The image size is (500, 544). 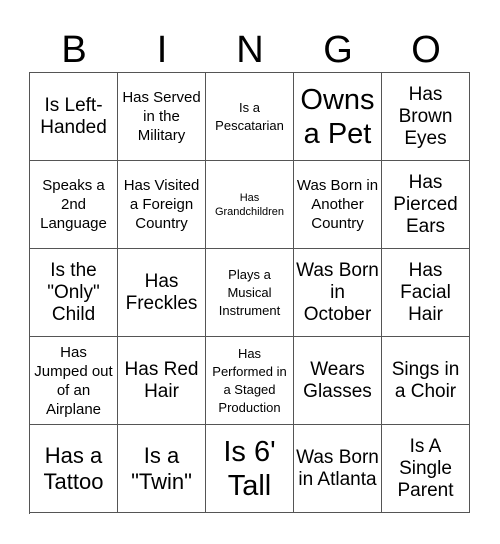 I want to click on bingo-cell: Is 6' Tall, so click(x=250, y=469).